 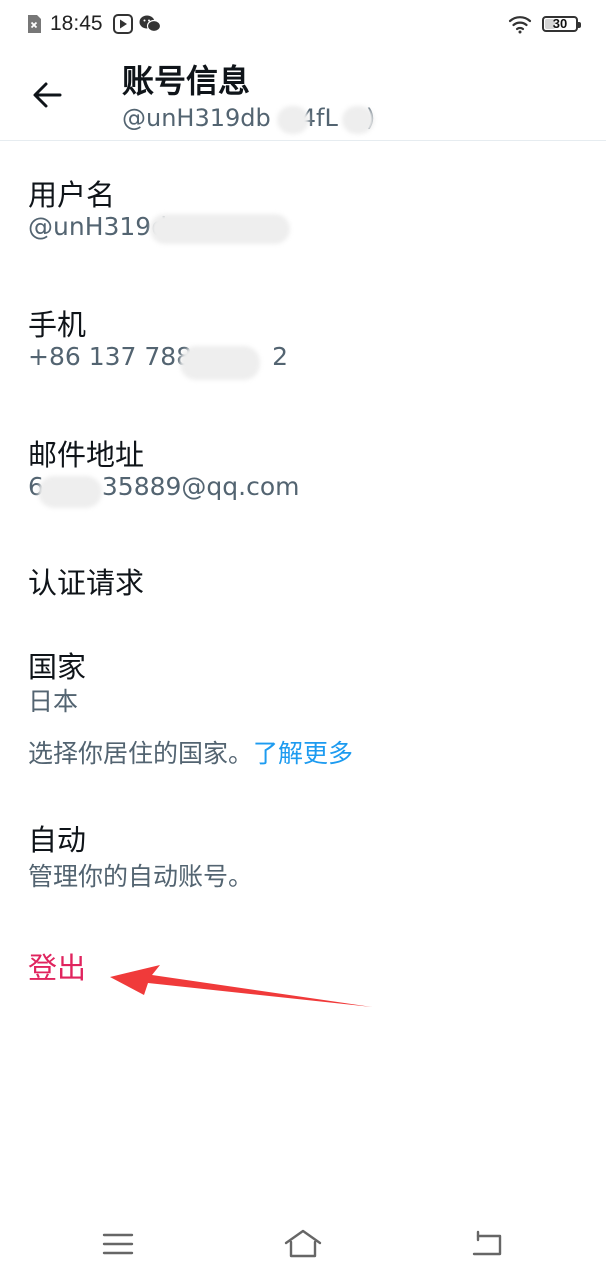 What do you see at coordinates (98, 226) in the screenshot?
I see `username-value: @unH319d` at bounding box center [98, 226].